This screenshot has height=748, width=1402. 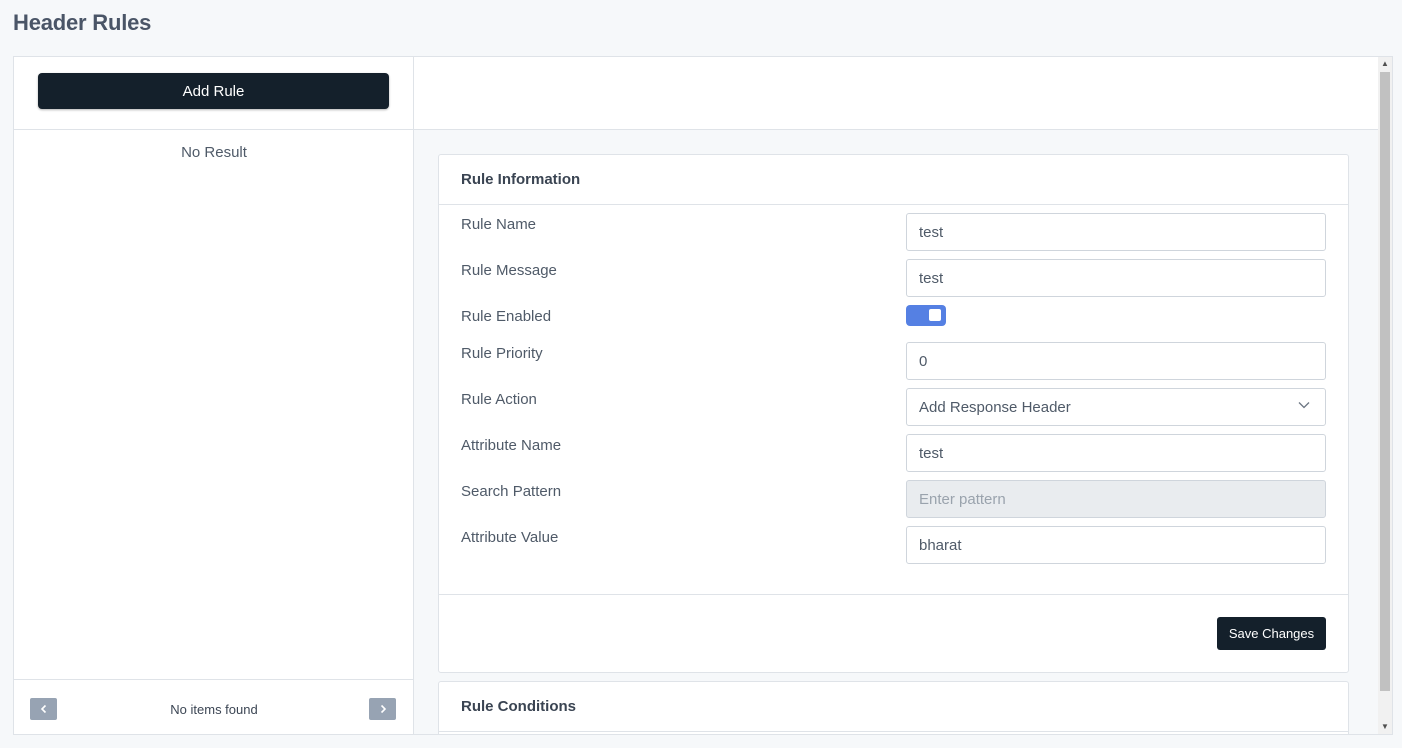 I want to click on pagination-footer: No items found, so click(x=214, y=706).